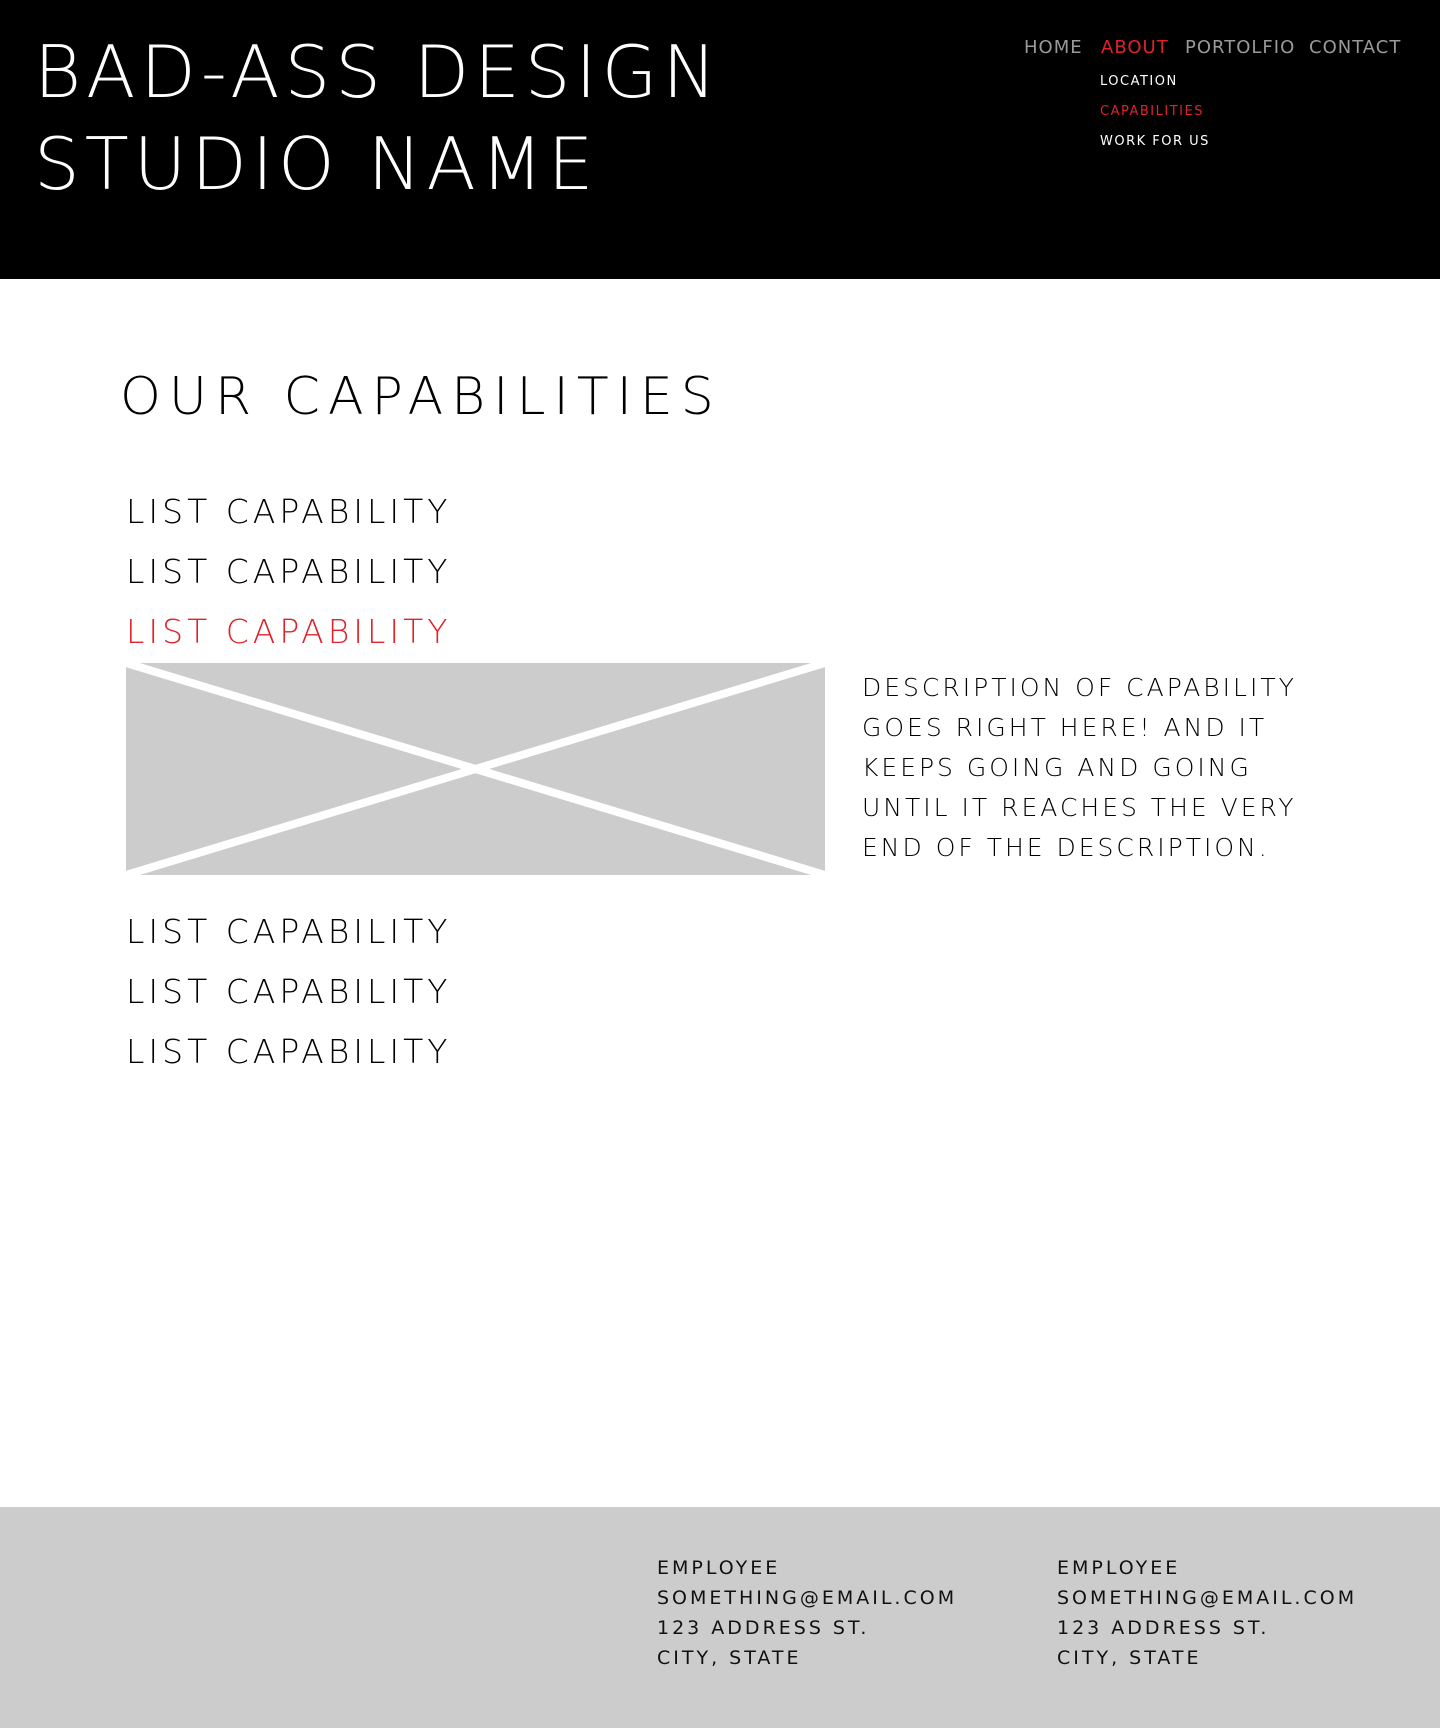 This screenshot has height=1728, width=1440. I want to click on capability-item-selected: LIST CAPABILITY, so click(288, 637).